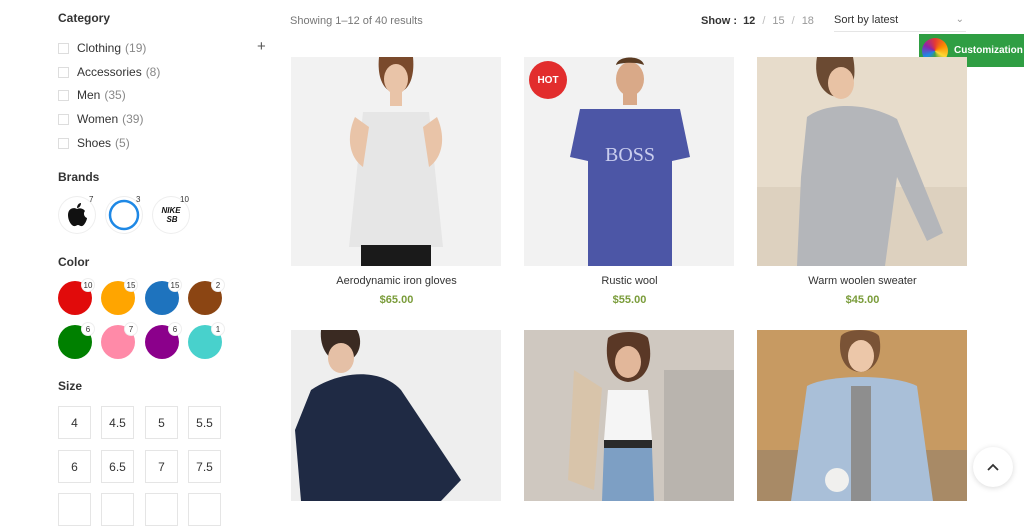 This screenshot has height=526, width=1024. I want to click on product-photo-woman-navy-coat, so click(396, 415).